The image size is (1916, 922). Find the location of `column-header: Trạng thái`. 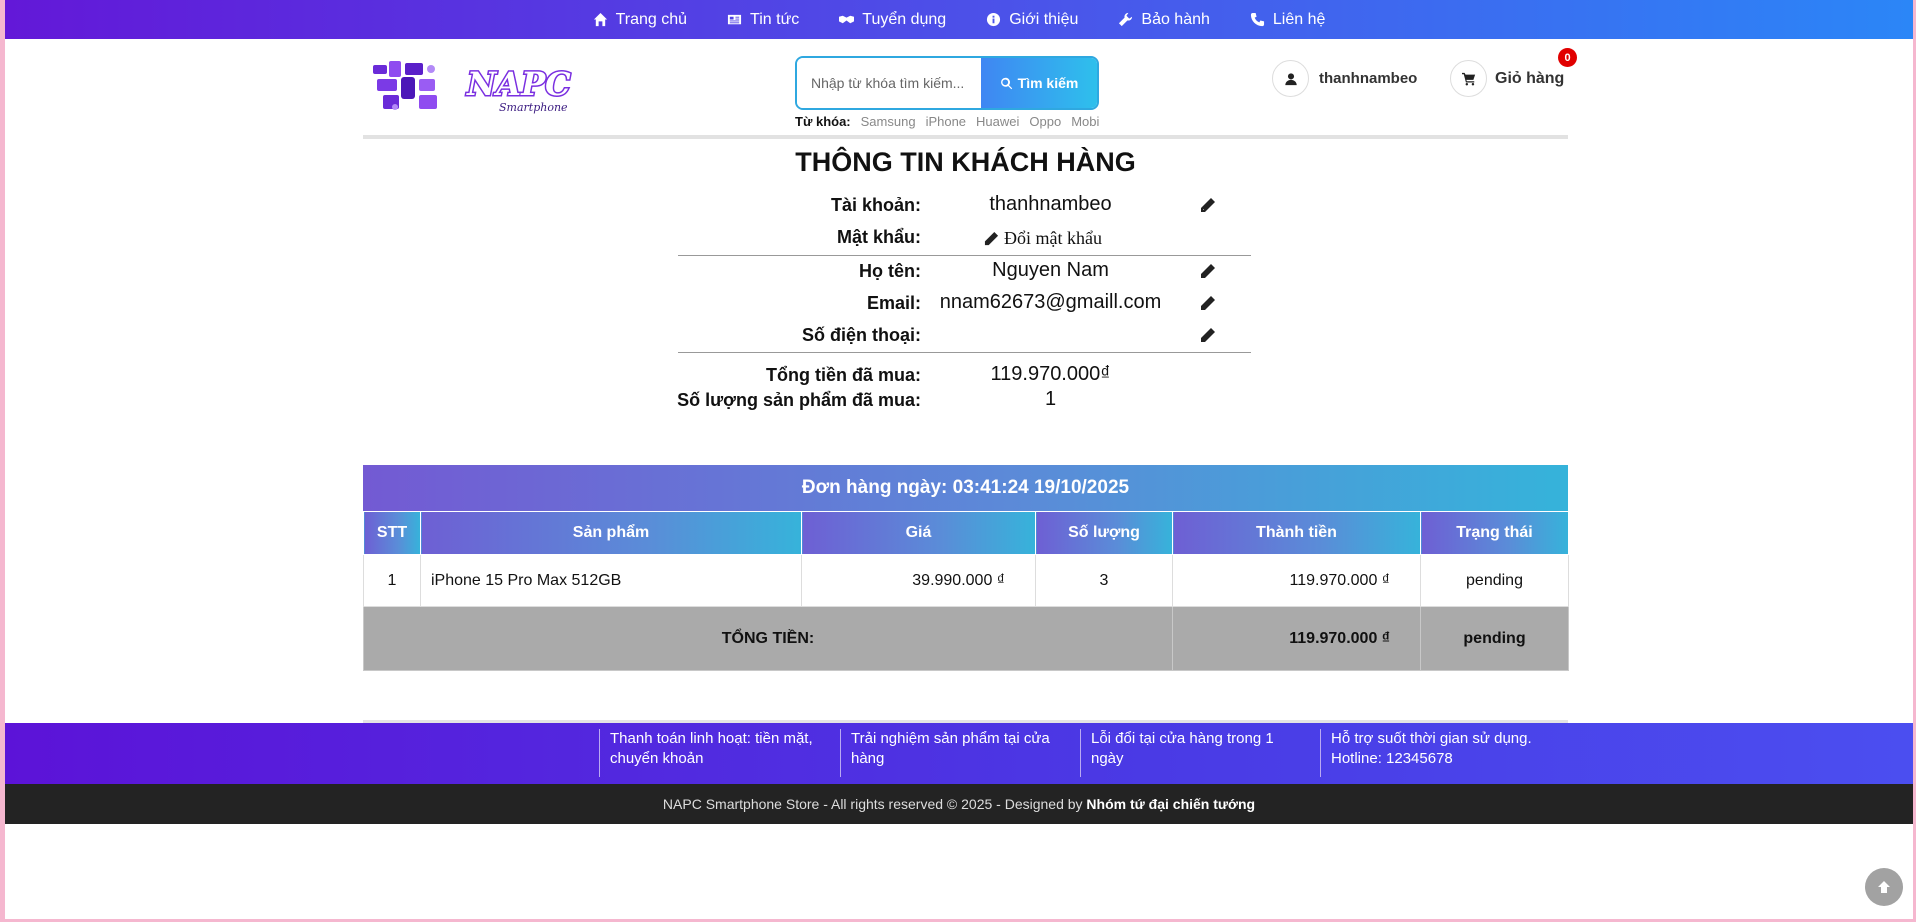

column-header: Trạng thái is located at coordinates (1494, 533).